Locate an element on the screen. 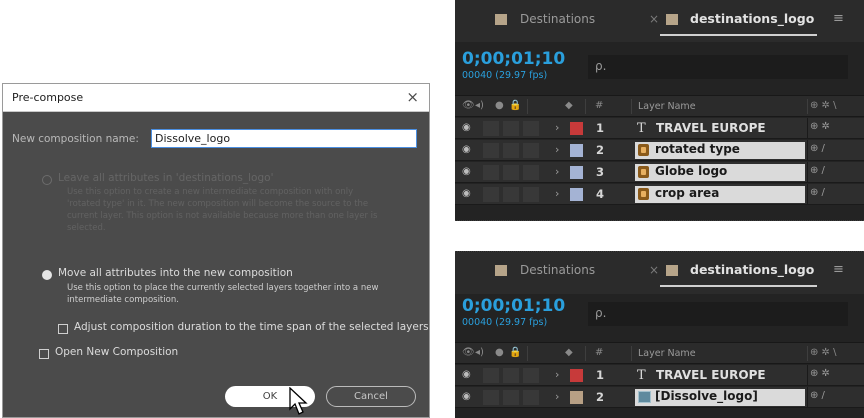 The image size is (864, 418). layer-row: ◉ › 2 rotated type ⊕ / is located at coordinates (659, 150).